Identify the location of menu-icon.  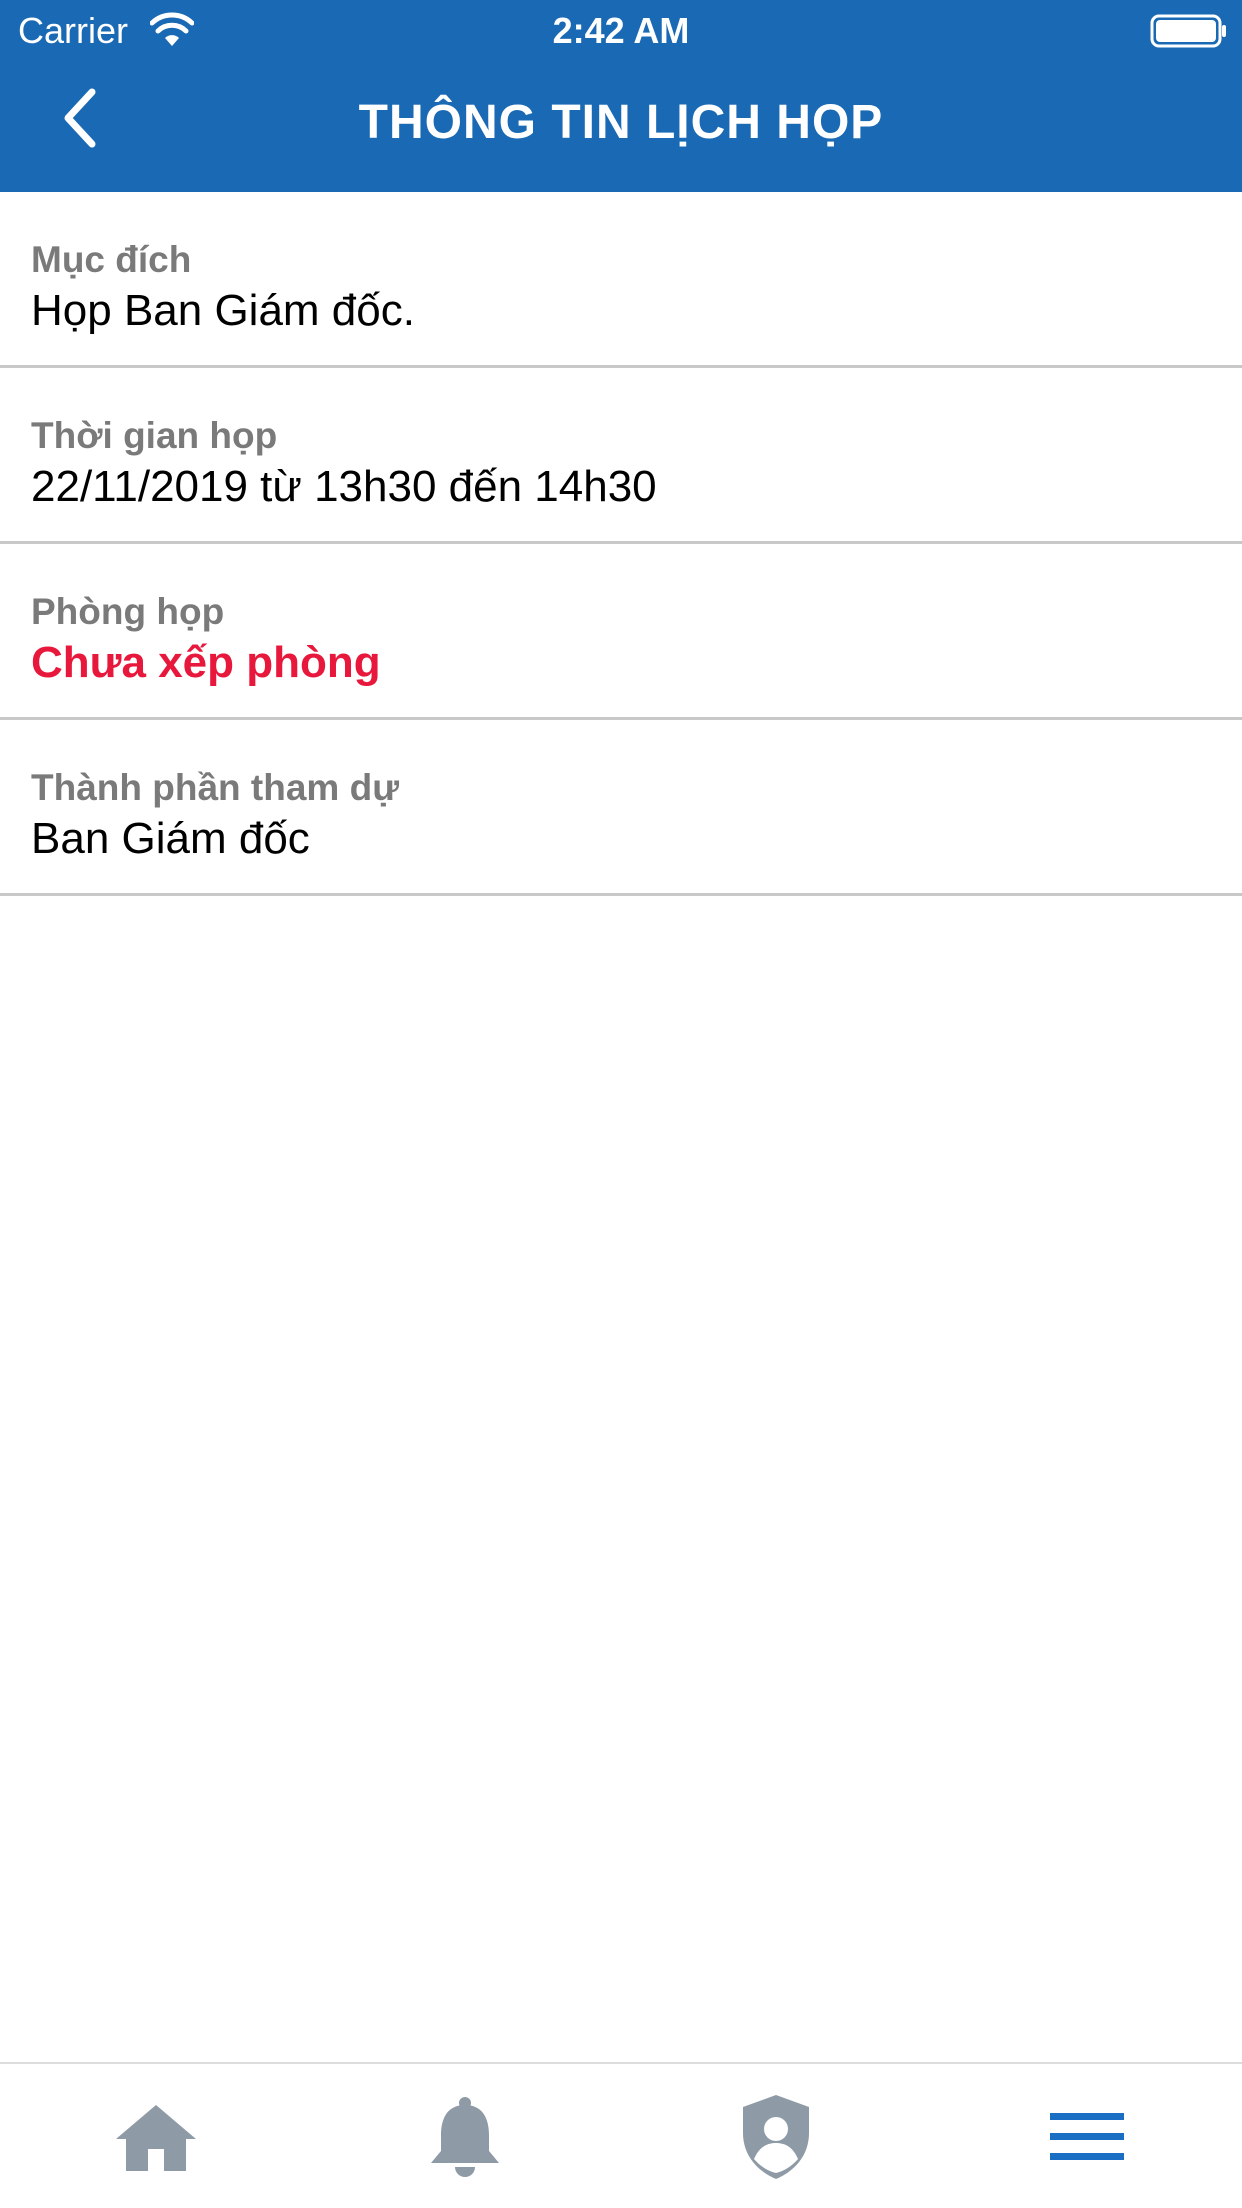
(1087, 2137).